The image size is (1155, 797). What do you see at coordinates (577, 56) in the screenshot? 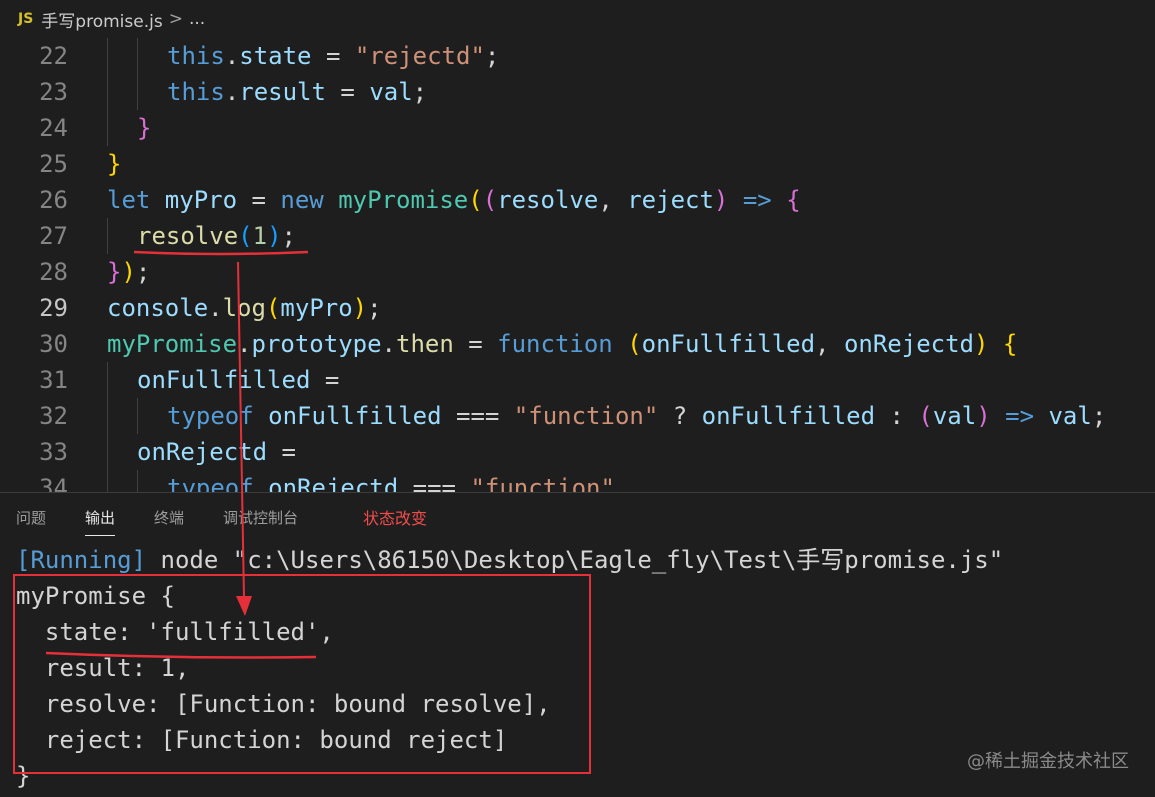
I see `code-line: 22 this.state = "rejectd";` at bounding box center [577, 56].